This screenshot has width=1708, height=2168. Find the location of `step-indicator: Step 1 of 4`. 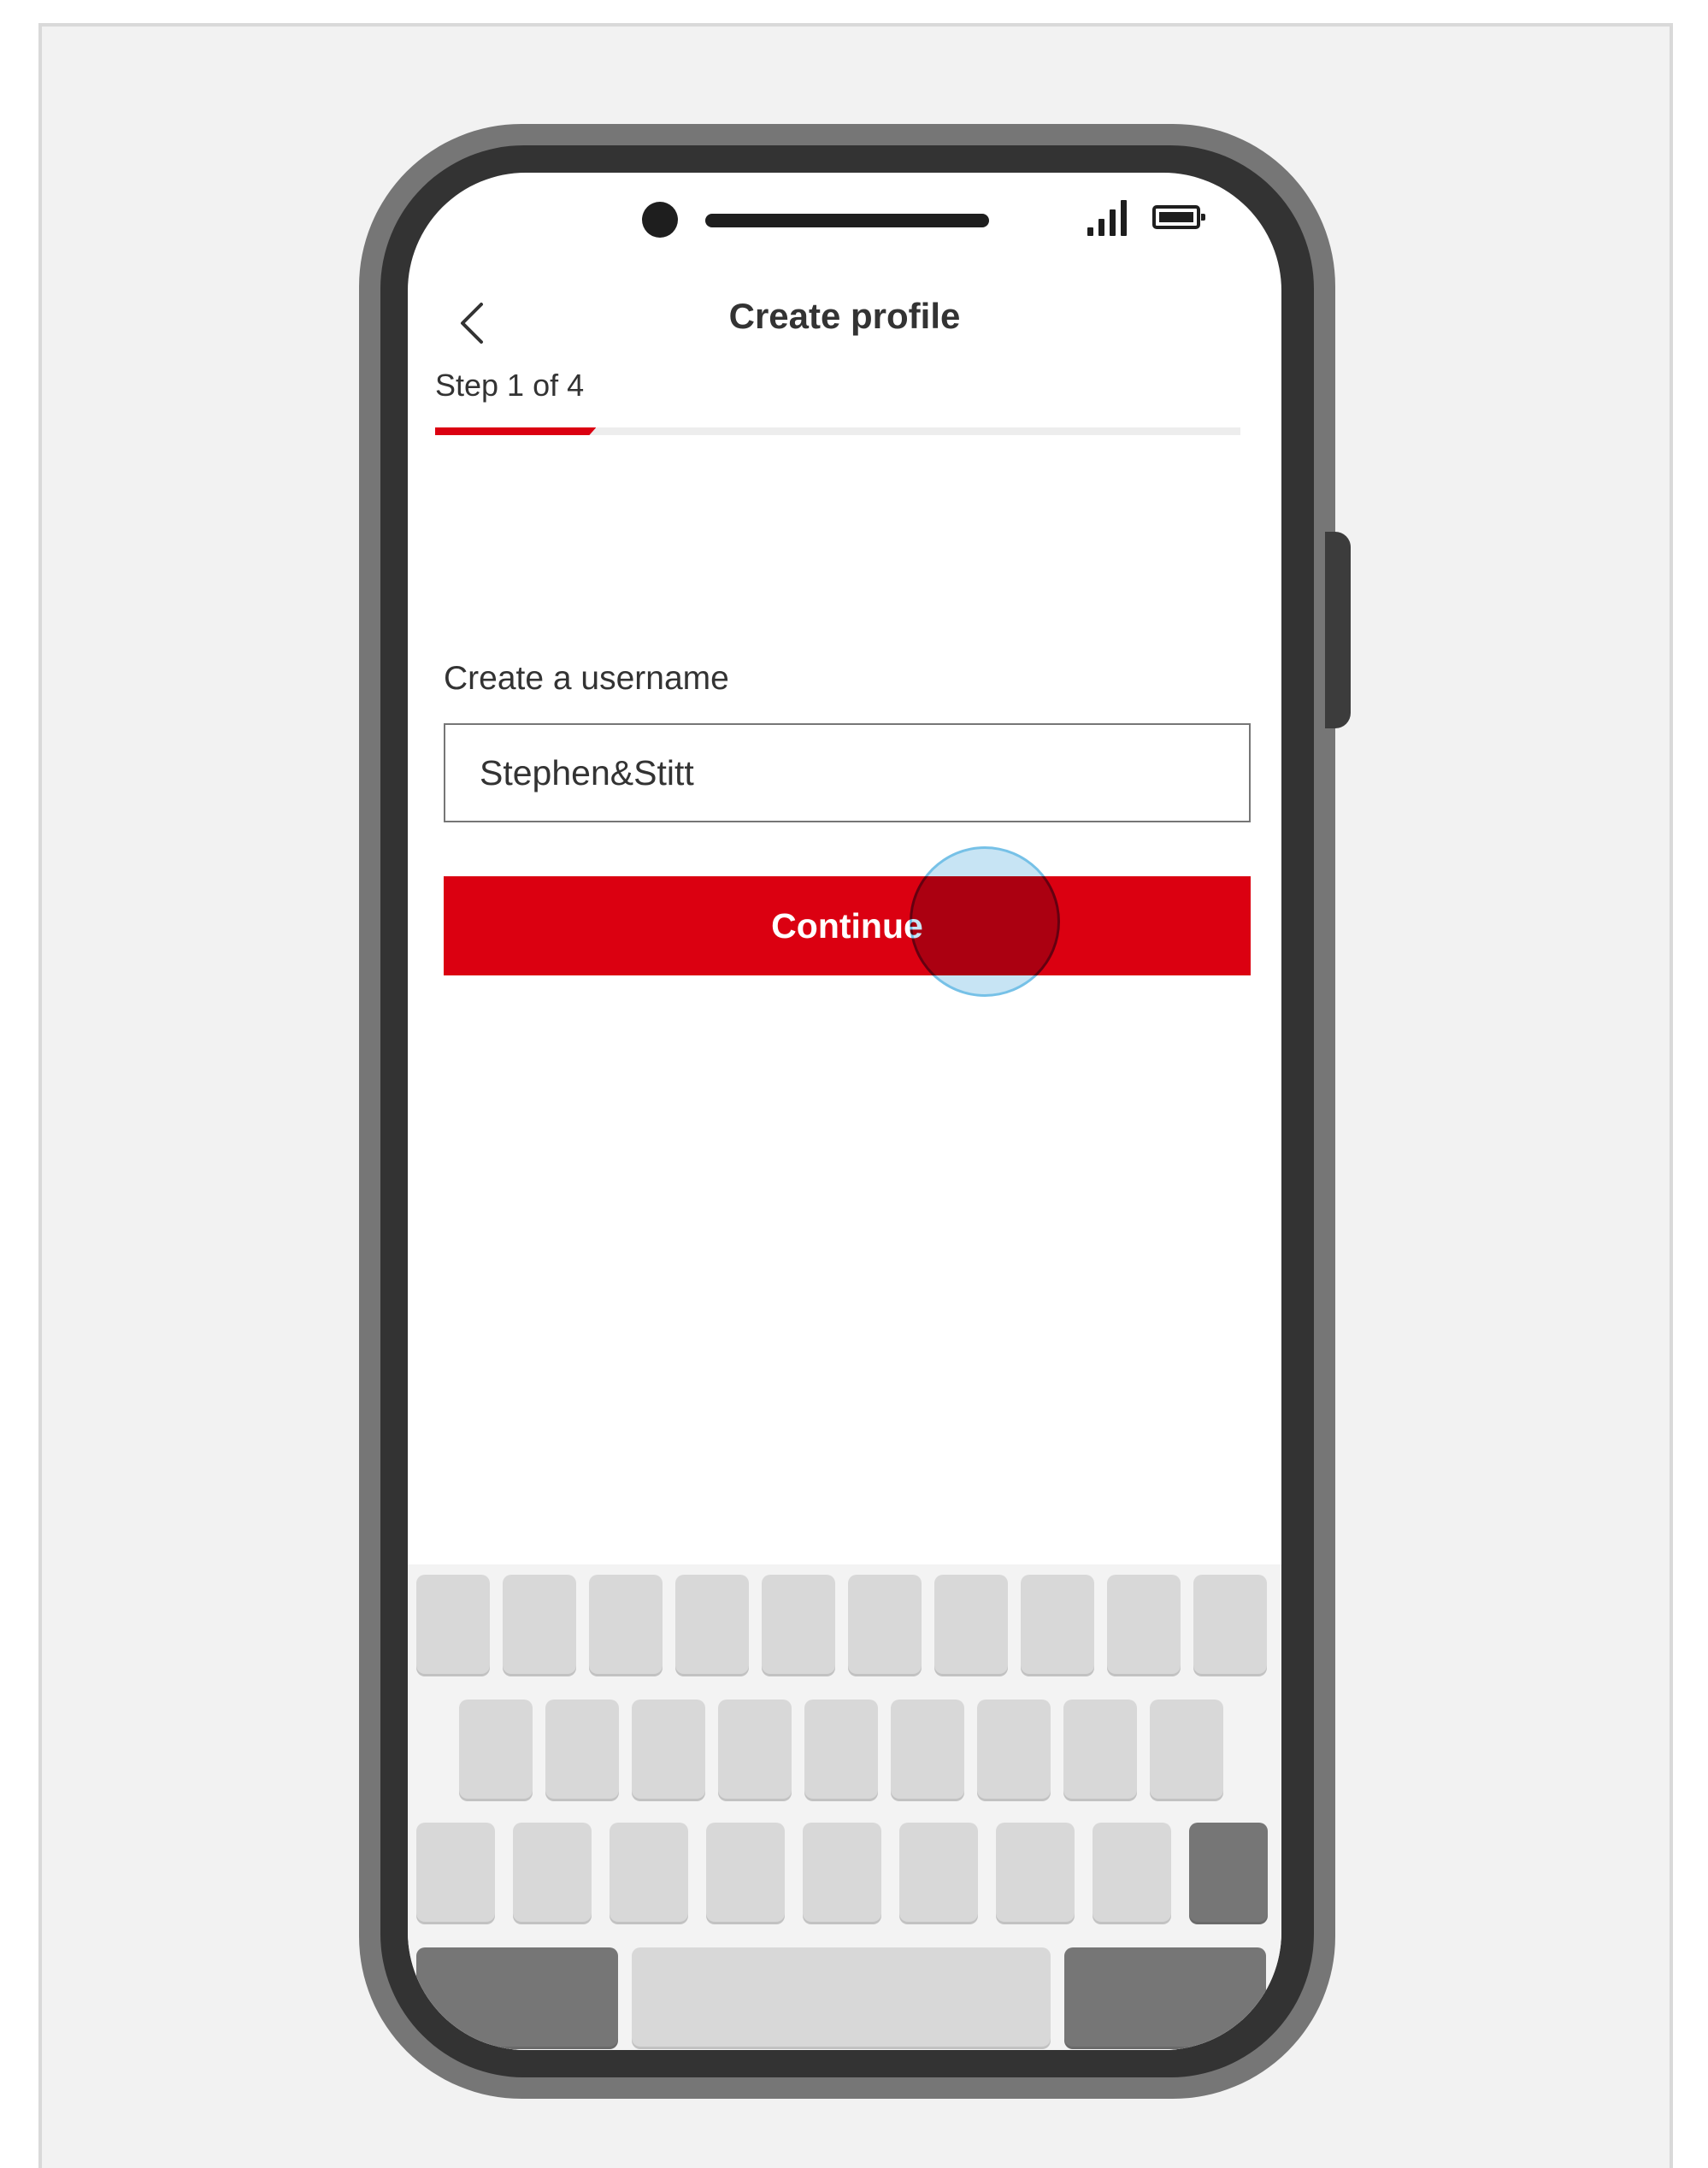

step-indicator: Step 1 of 4 is located at coordinates (510, 385).